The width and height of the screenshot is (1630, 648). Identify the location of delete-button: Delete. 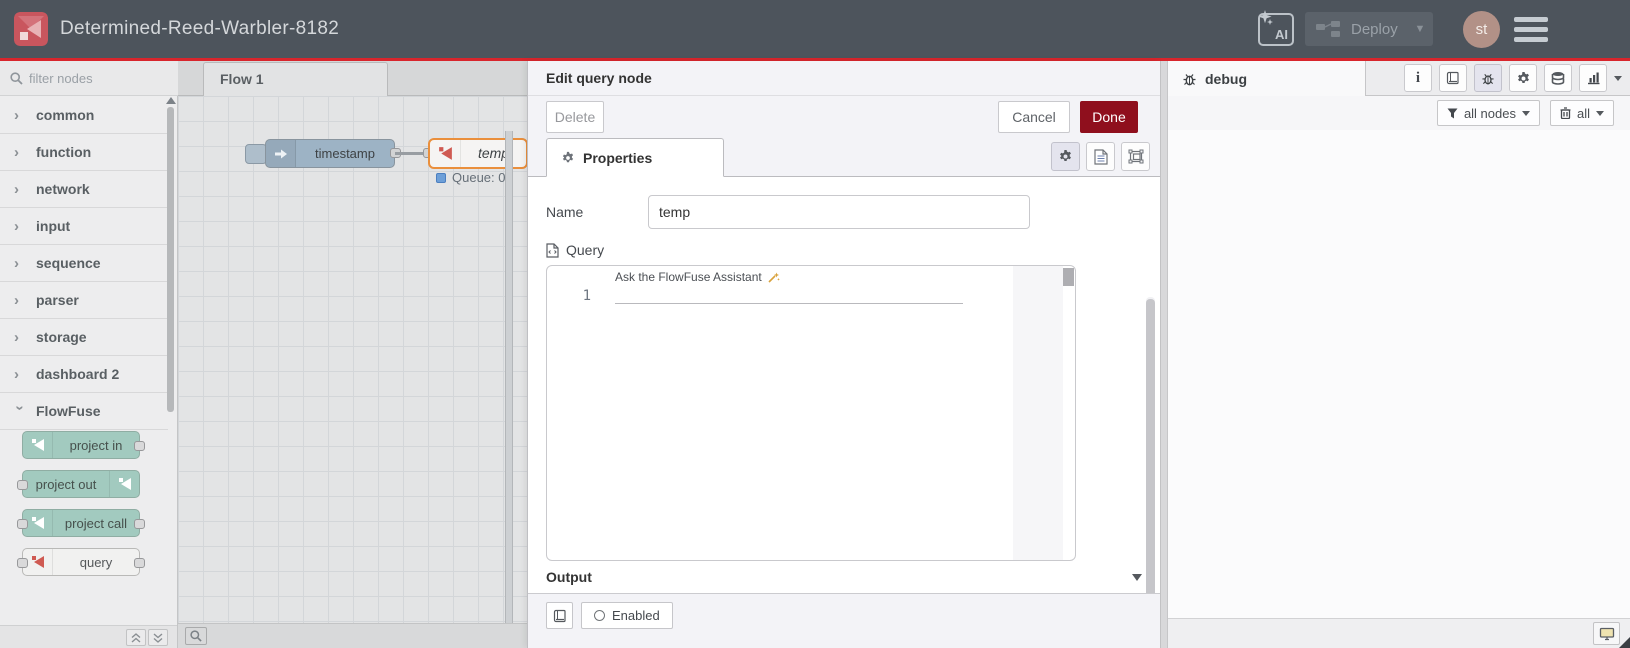
(575, 116).